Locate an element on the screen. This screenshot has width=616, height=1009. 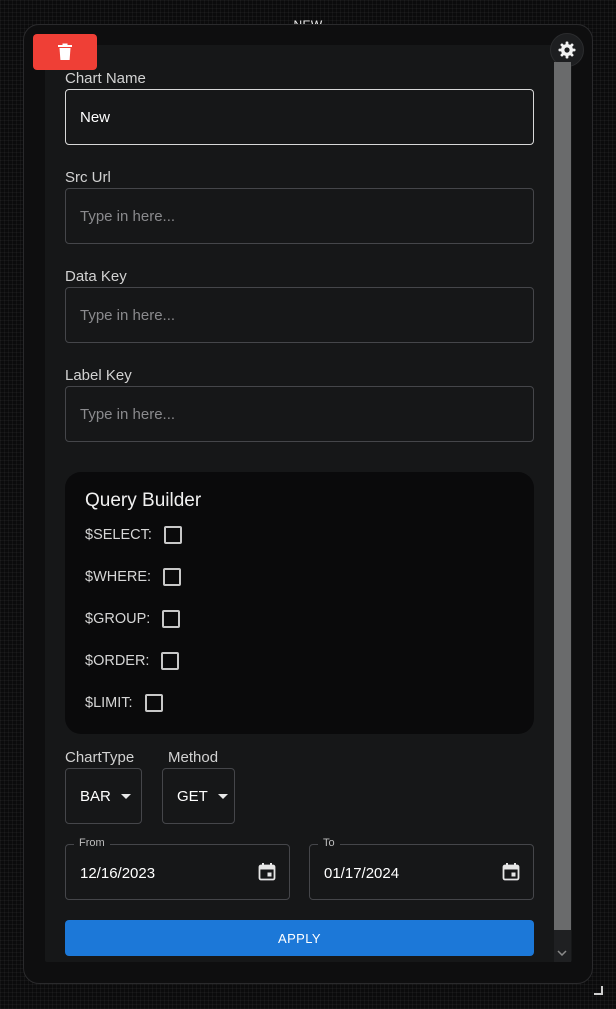
where-row: $WHERE: is located at coordinates (133, 577).